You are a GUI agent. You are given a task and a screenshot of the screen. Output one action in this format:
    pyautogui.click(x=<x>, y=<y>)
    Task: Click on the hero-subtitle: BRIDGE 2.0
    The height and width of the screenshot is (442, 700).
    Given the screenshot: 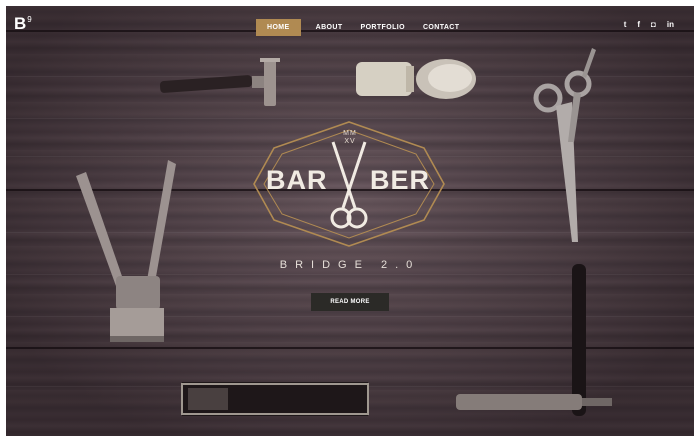 What is the action you would take?
    pyautogui.click(x=350, y=265)
    